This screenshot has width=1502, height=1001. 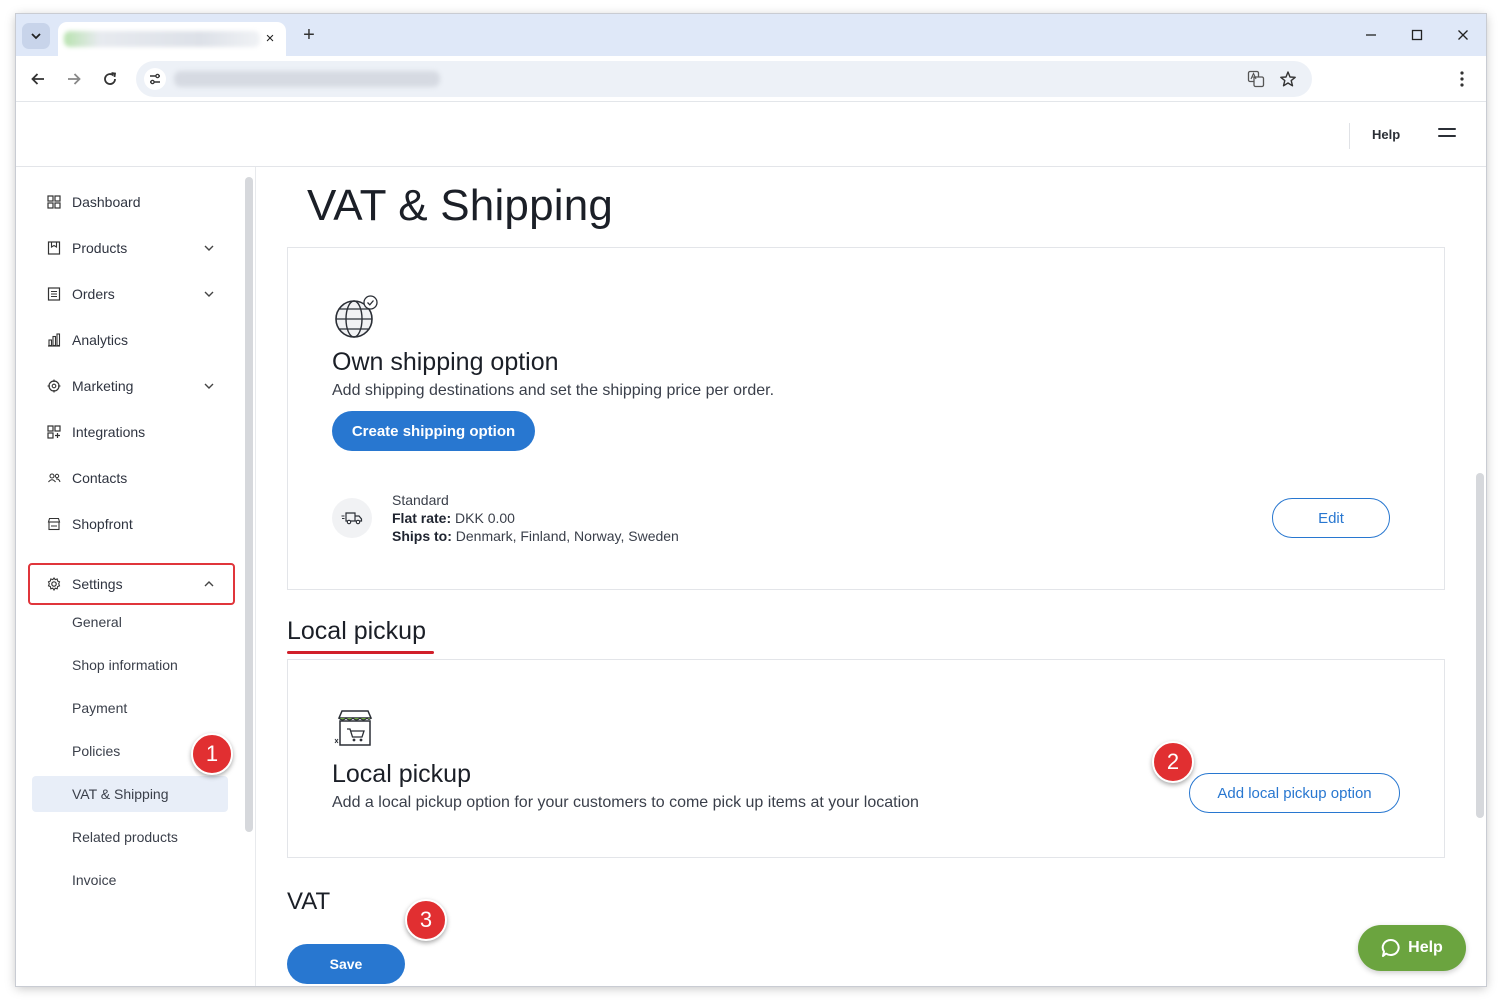 What do you see at coordinates (1462, 79) in the screenshot?
I see `browser-menu-icon` at bounding box center [1462, 79].